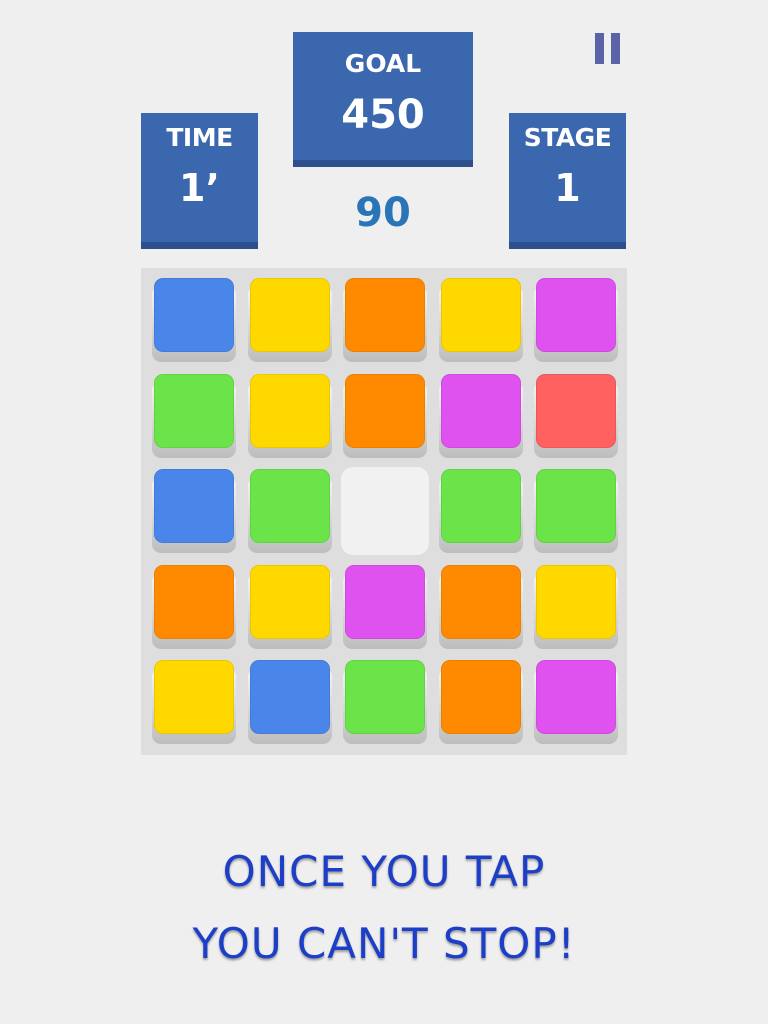  What do you see at coordinates (383, 115) in the screenshot?
I see `goal-value: 450` at bounding box center [383, 115].